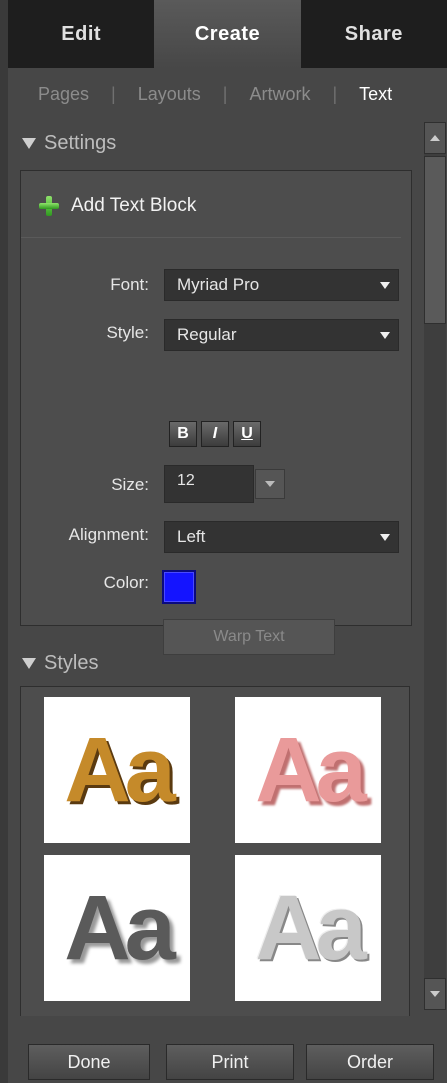  Describe the element at coordinates (134, 205) in the screenshot. I see `add-text-block-label: Add Text Block` at that location.